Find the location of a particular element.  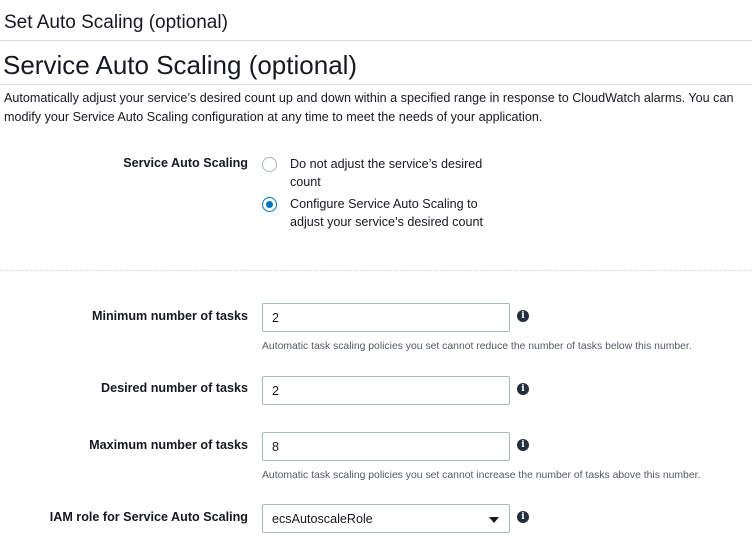

section-divider is located at coordinates (376, 84).